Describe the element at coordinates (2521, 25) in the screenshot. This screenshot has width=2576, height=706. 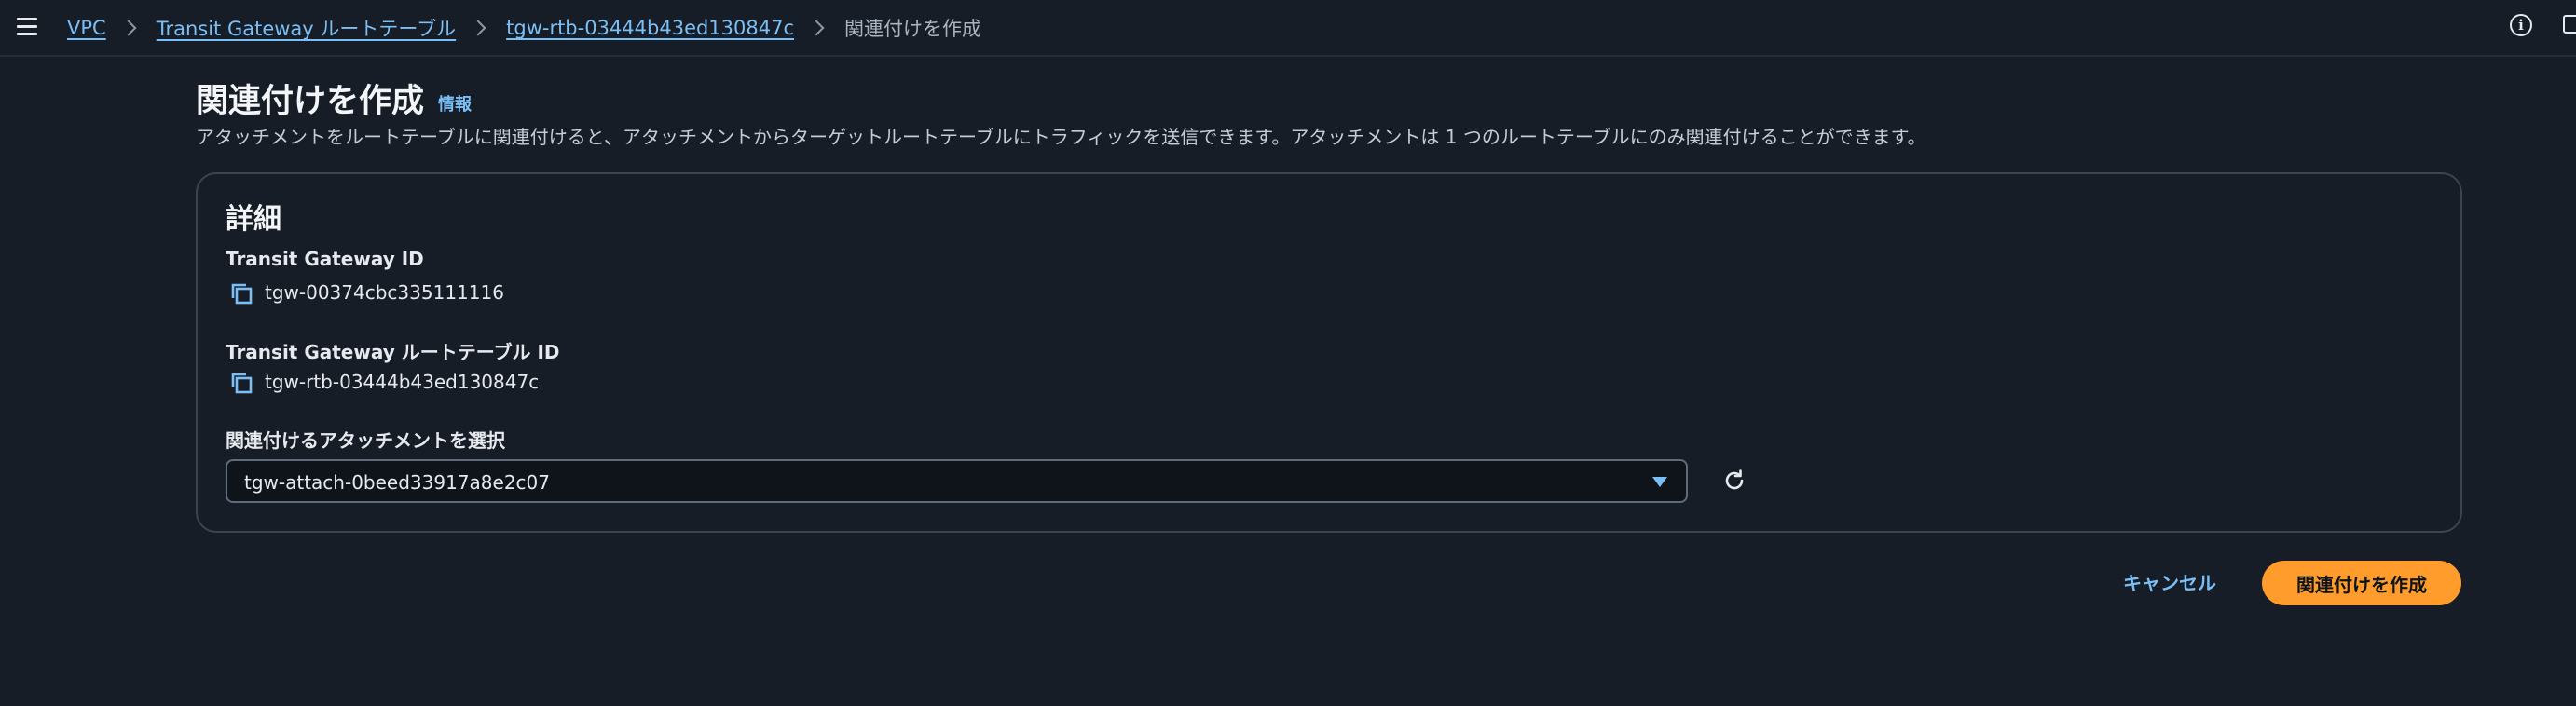
I see `info-circle-icon: i` at that location.